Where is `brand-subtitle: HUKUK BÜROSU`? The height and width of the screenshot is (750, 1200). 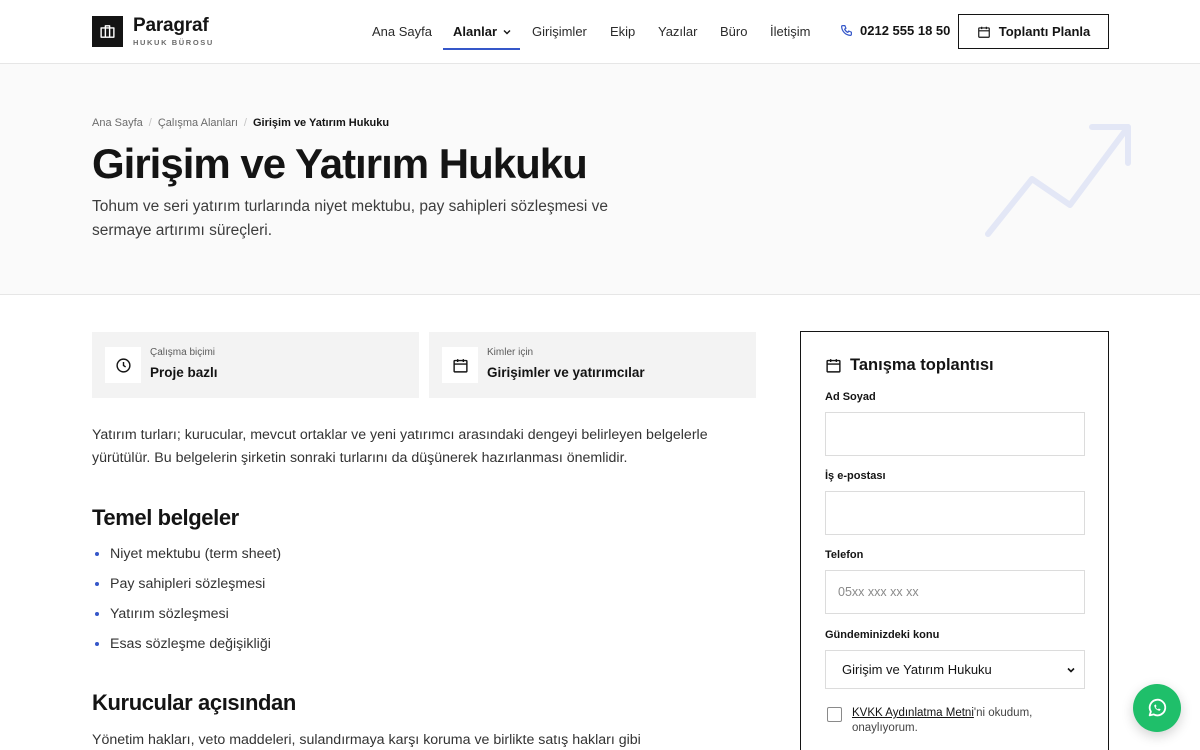
brand-subtitle: HUKUK BÜROSU is located at coordinates (173, 42).